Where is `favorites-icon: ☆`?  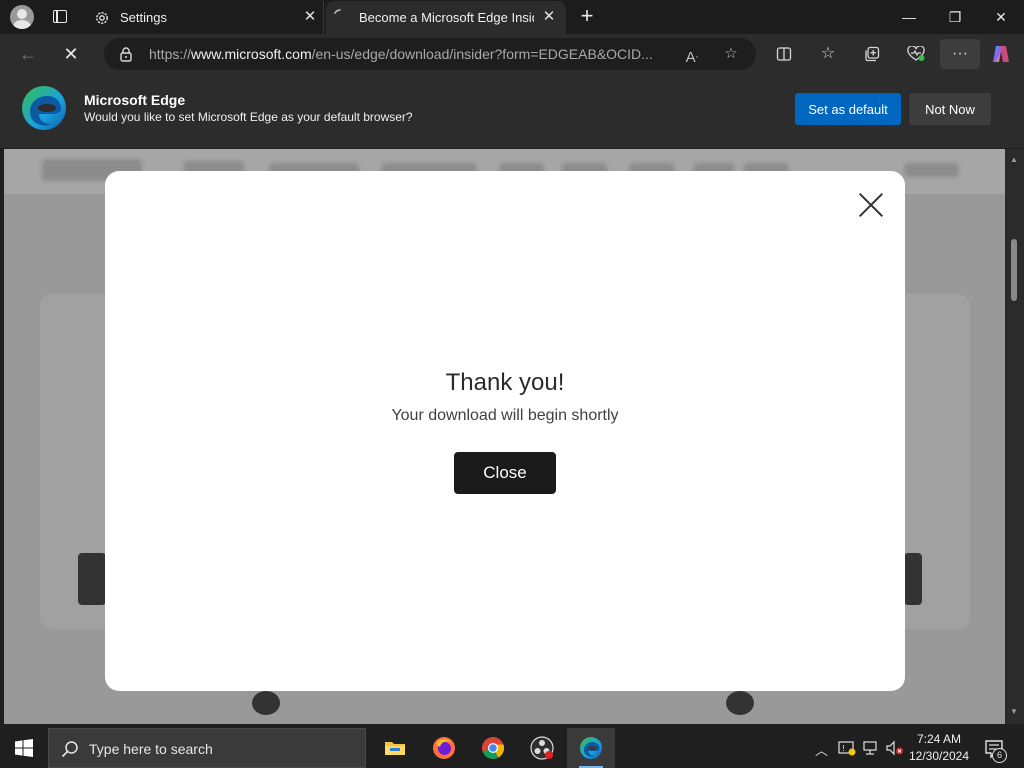
favorites-icon: ☆ is located at coordinates (828, 54).